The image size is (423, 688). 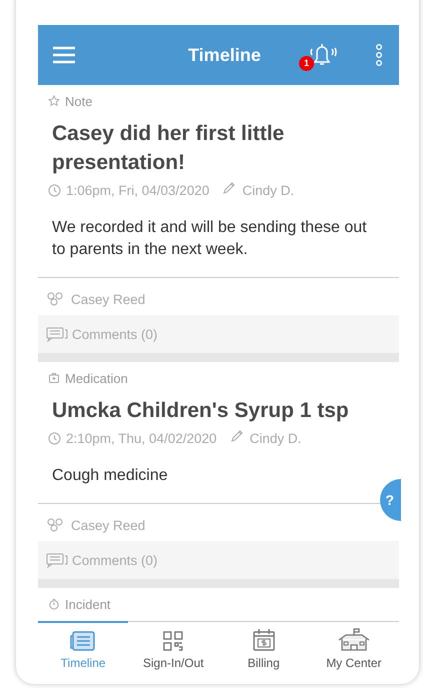 I want to click on notifications-button: 1, so click(x=319, y=55).